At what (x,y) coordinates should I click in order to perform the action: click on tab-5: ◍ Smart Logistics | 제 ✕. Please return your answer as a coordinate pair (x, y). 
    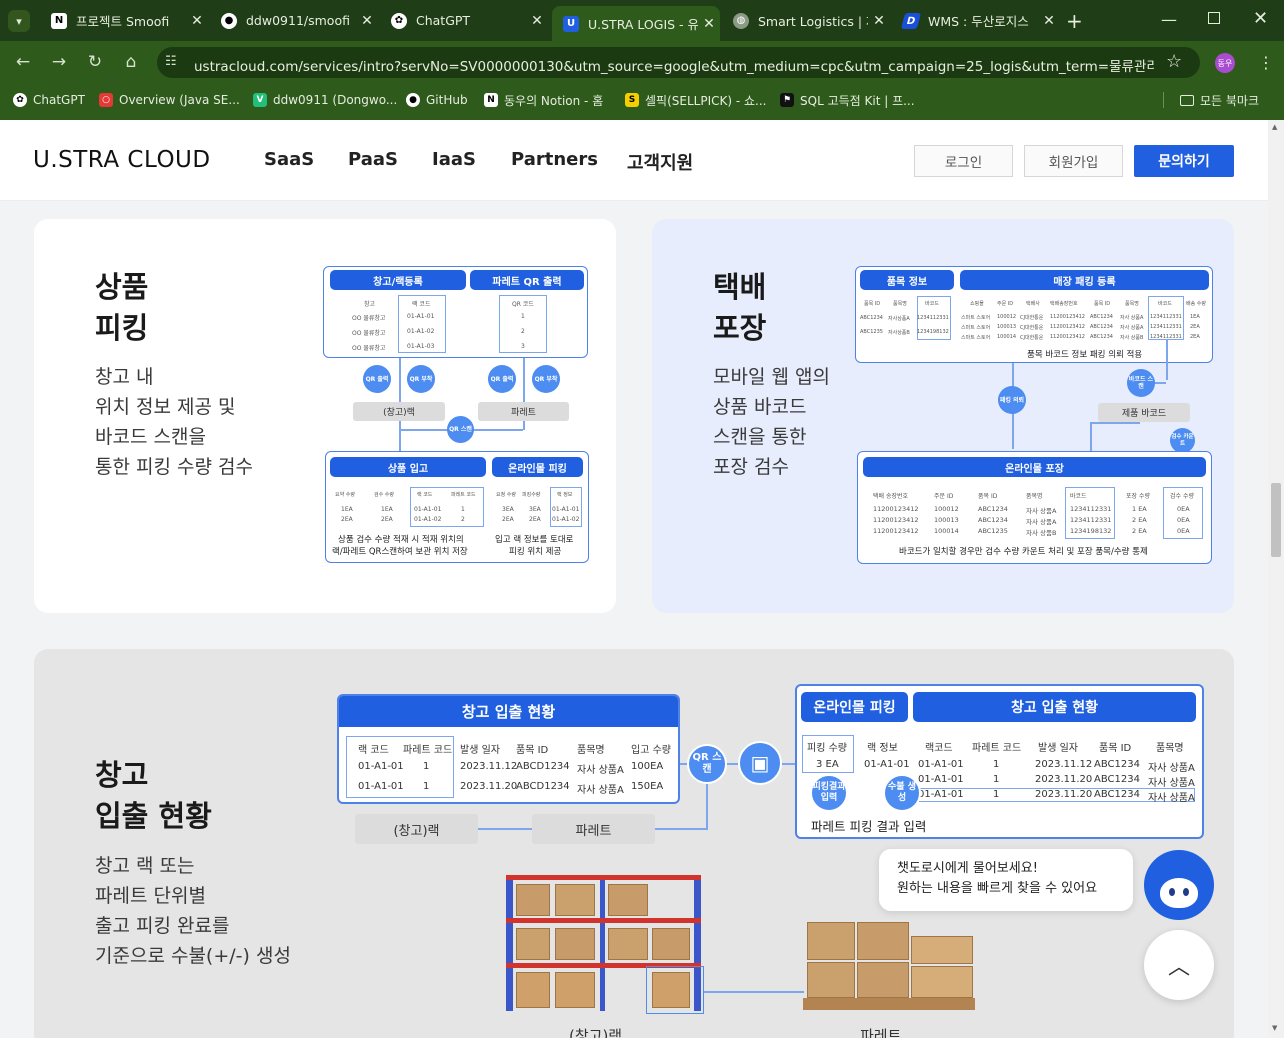
    Looking at the image, I should click on (806, 20).